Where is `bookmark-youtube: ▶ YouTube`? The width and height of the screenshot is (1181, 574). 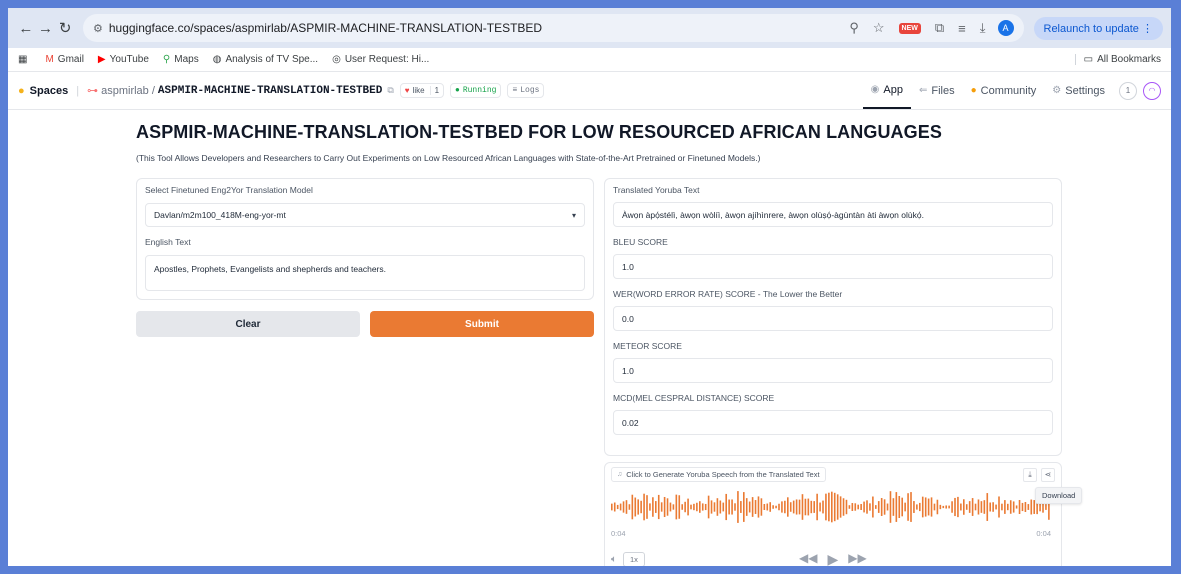
bookmark-youtube: ▶ YouTube is located at coordinates (123, 59).